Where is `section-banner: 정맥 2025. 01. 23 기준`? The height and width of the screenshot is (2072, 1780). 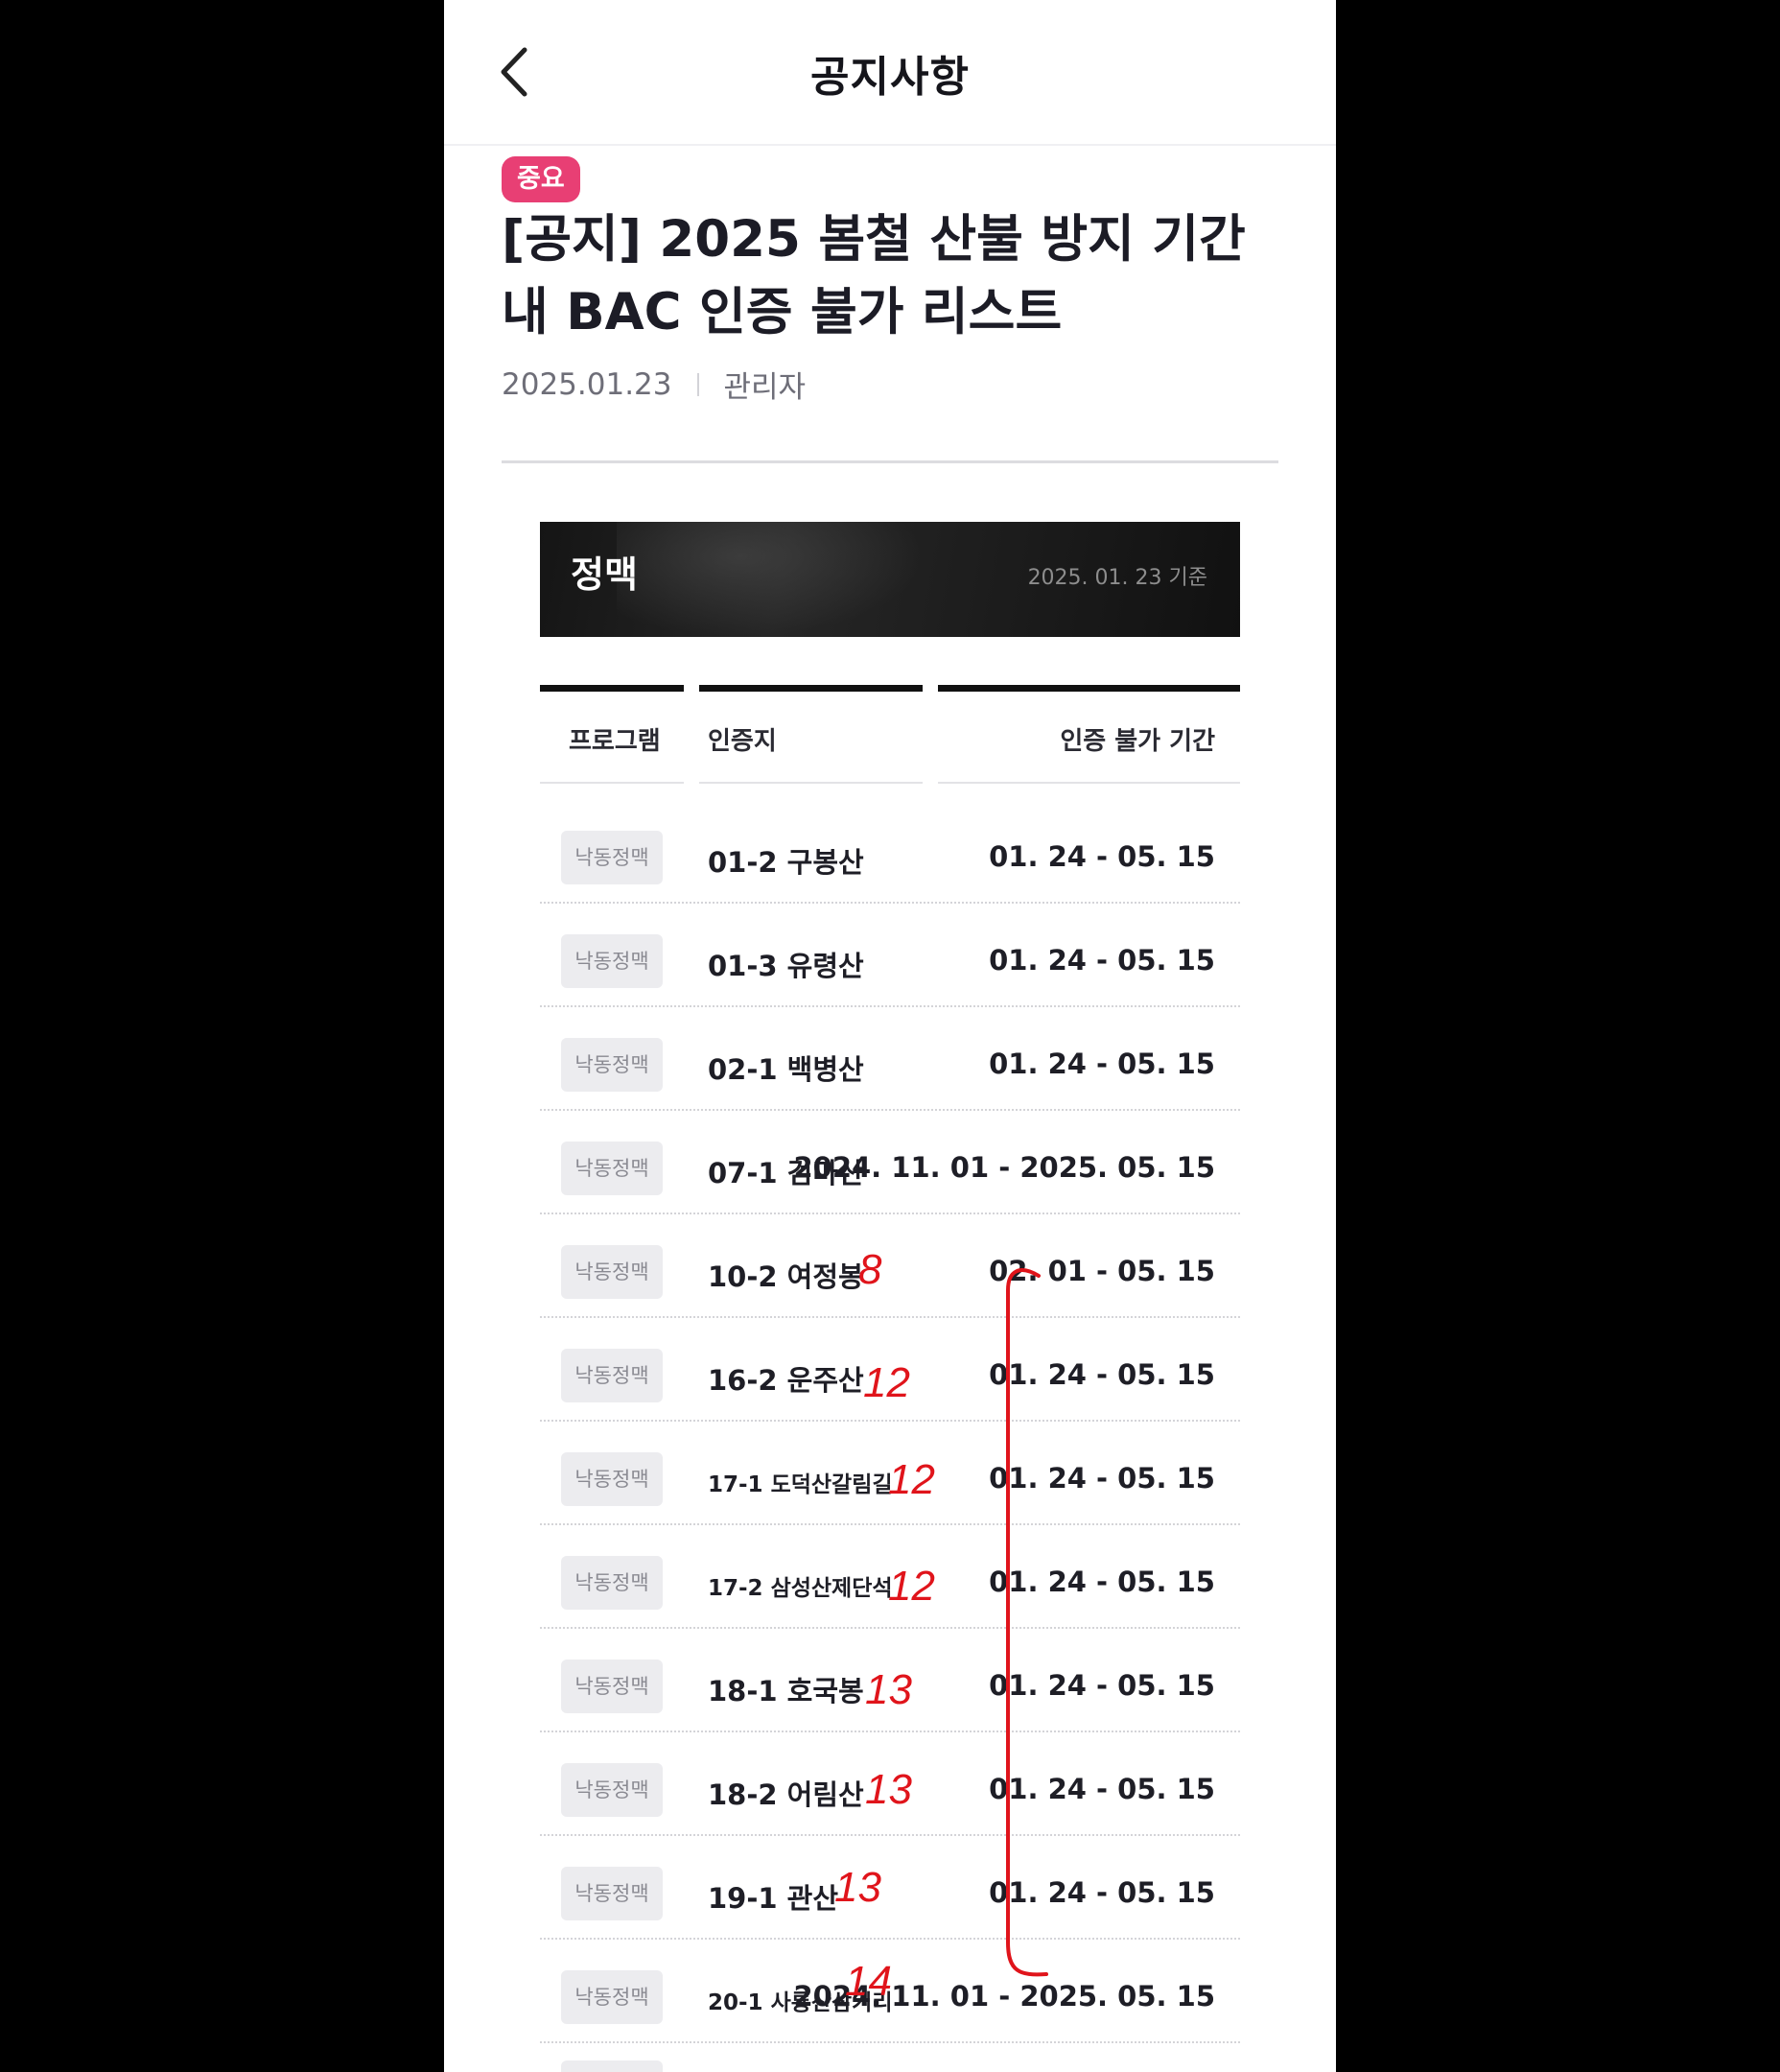
section-banner: 정맥 2025. 01. 23 기준 is located at coordinates (890, 579).